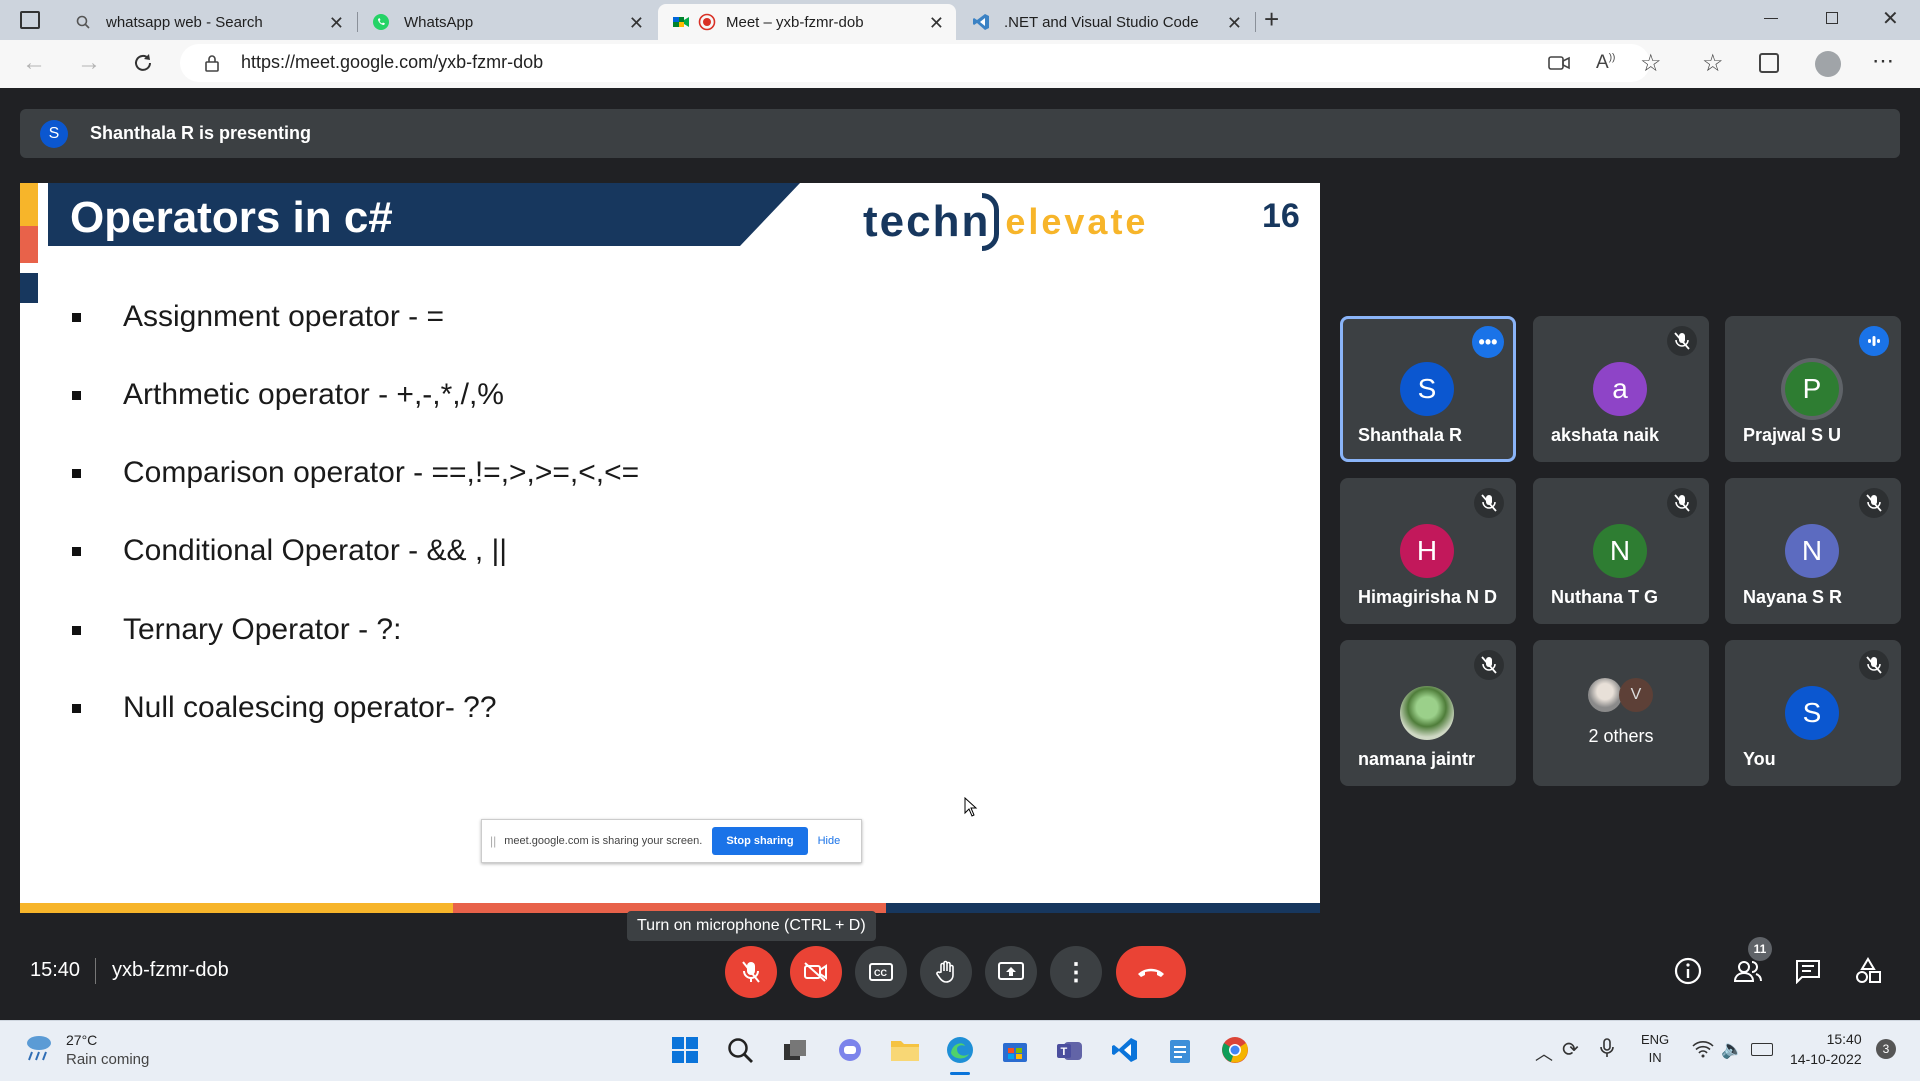  What do you see at coordinates (212, 65) in the screenshot?
I see `lock-icon` at bounding box center [212, 65].